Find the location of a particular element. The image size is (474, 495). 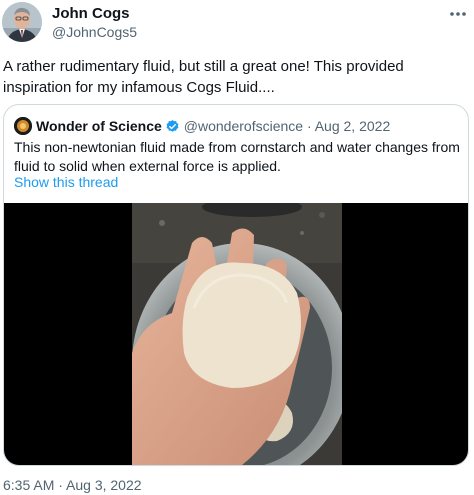

quoted-author-name: Wonder of Science is located at coordinates (99, 126).